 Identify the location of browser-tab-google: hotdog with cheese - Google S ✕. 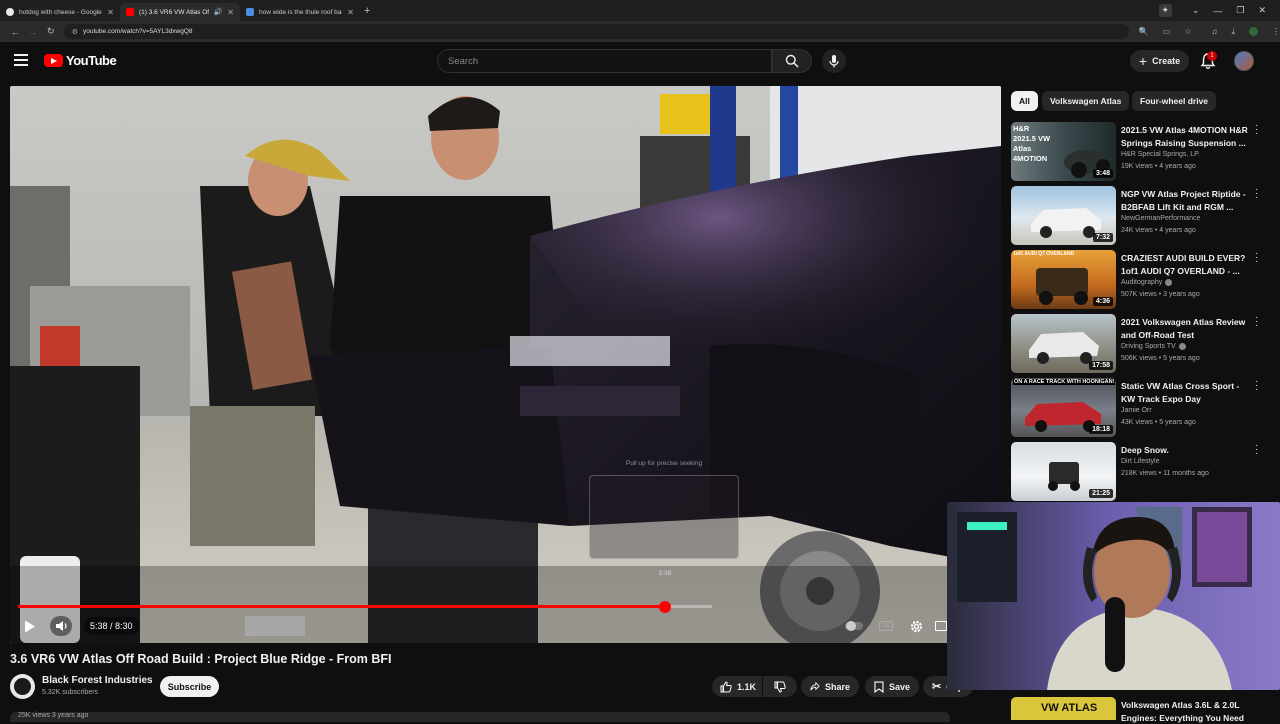
(60, 12).